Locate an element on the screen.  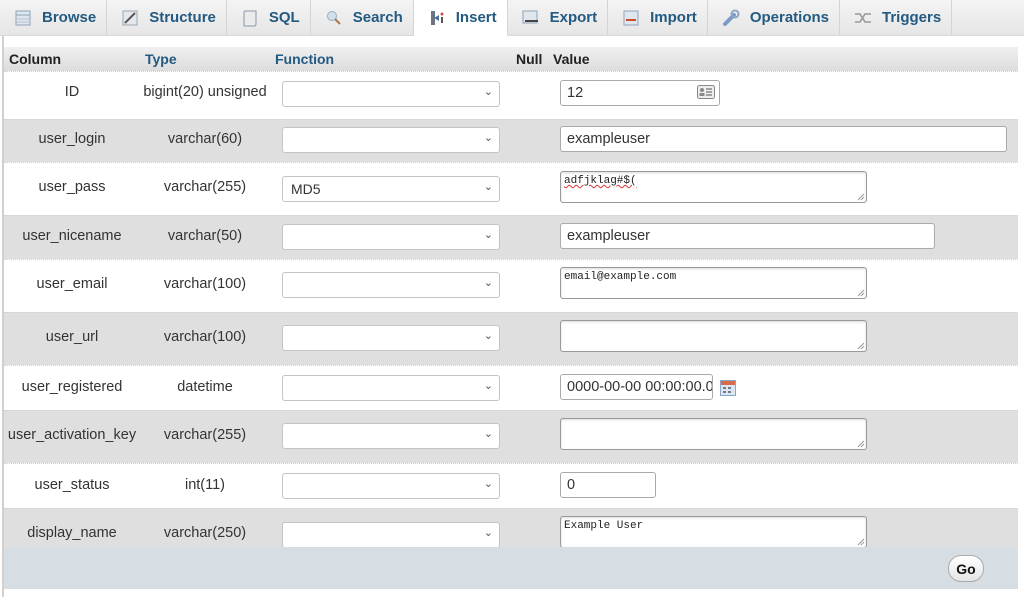
search-icon is located at coordinates (334, 18).